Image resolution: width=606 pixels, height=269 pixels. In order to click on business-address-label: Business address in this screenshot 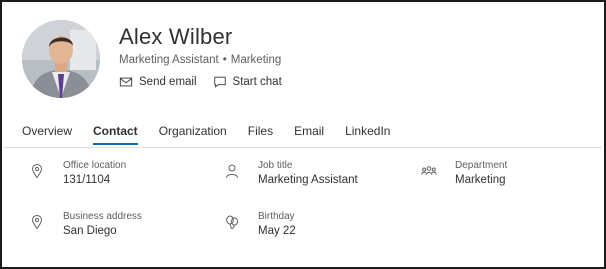, I will do `click(102, 216)`.